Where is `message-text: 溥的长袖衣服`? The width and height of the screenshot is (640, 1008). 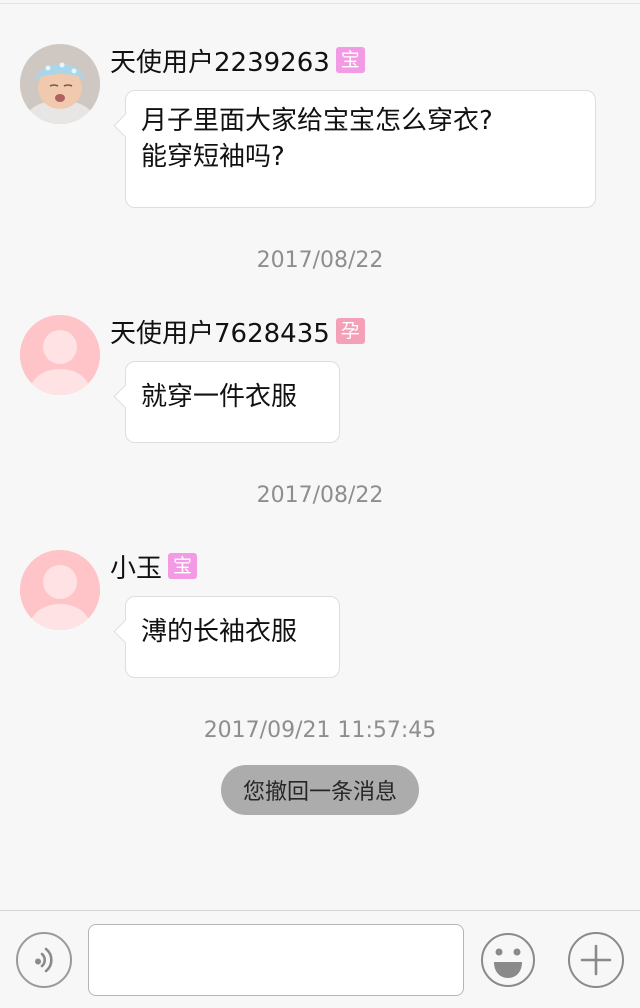
message-text: 溥的长袖衣服 is located at coordinates (219, 632).